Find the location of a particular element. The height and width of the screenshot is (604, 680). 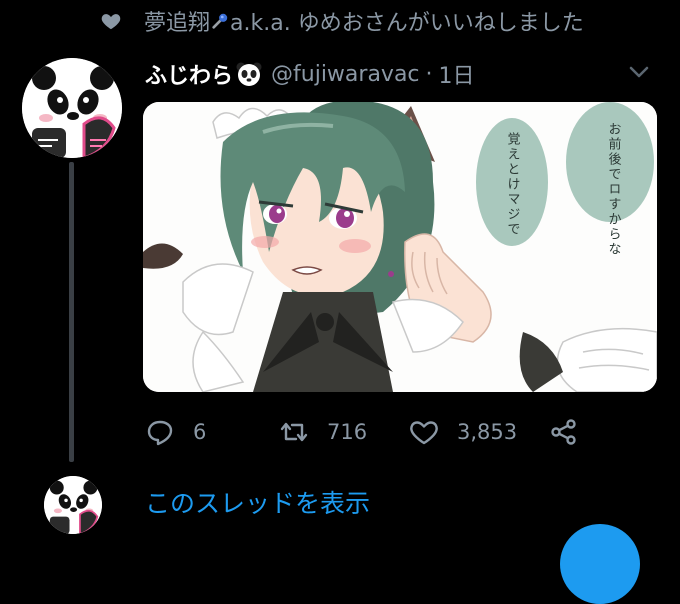

reply-icon is located at coordinates (160, 433).